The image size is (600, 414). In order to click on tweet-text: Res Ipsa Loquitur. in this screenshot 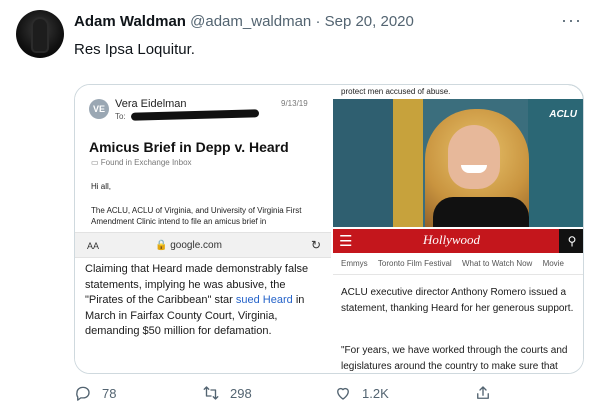, I will do `click(134, 49)`.